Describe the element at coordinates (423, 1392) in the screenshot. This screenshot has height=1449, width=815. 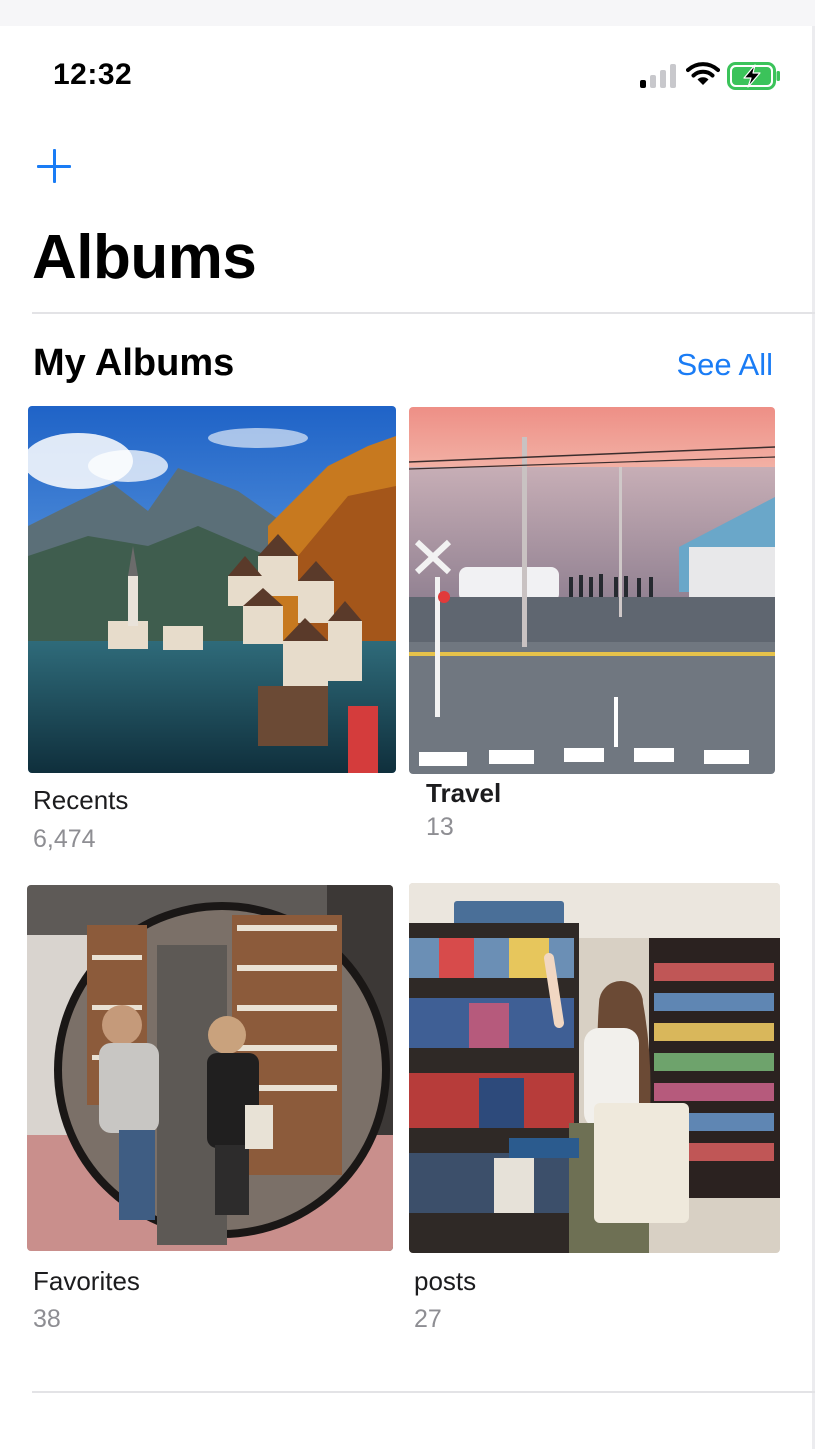
I see `bottom-divider` at that location.